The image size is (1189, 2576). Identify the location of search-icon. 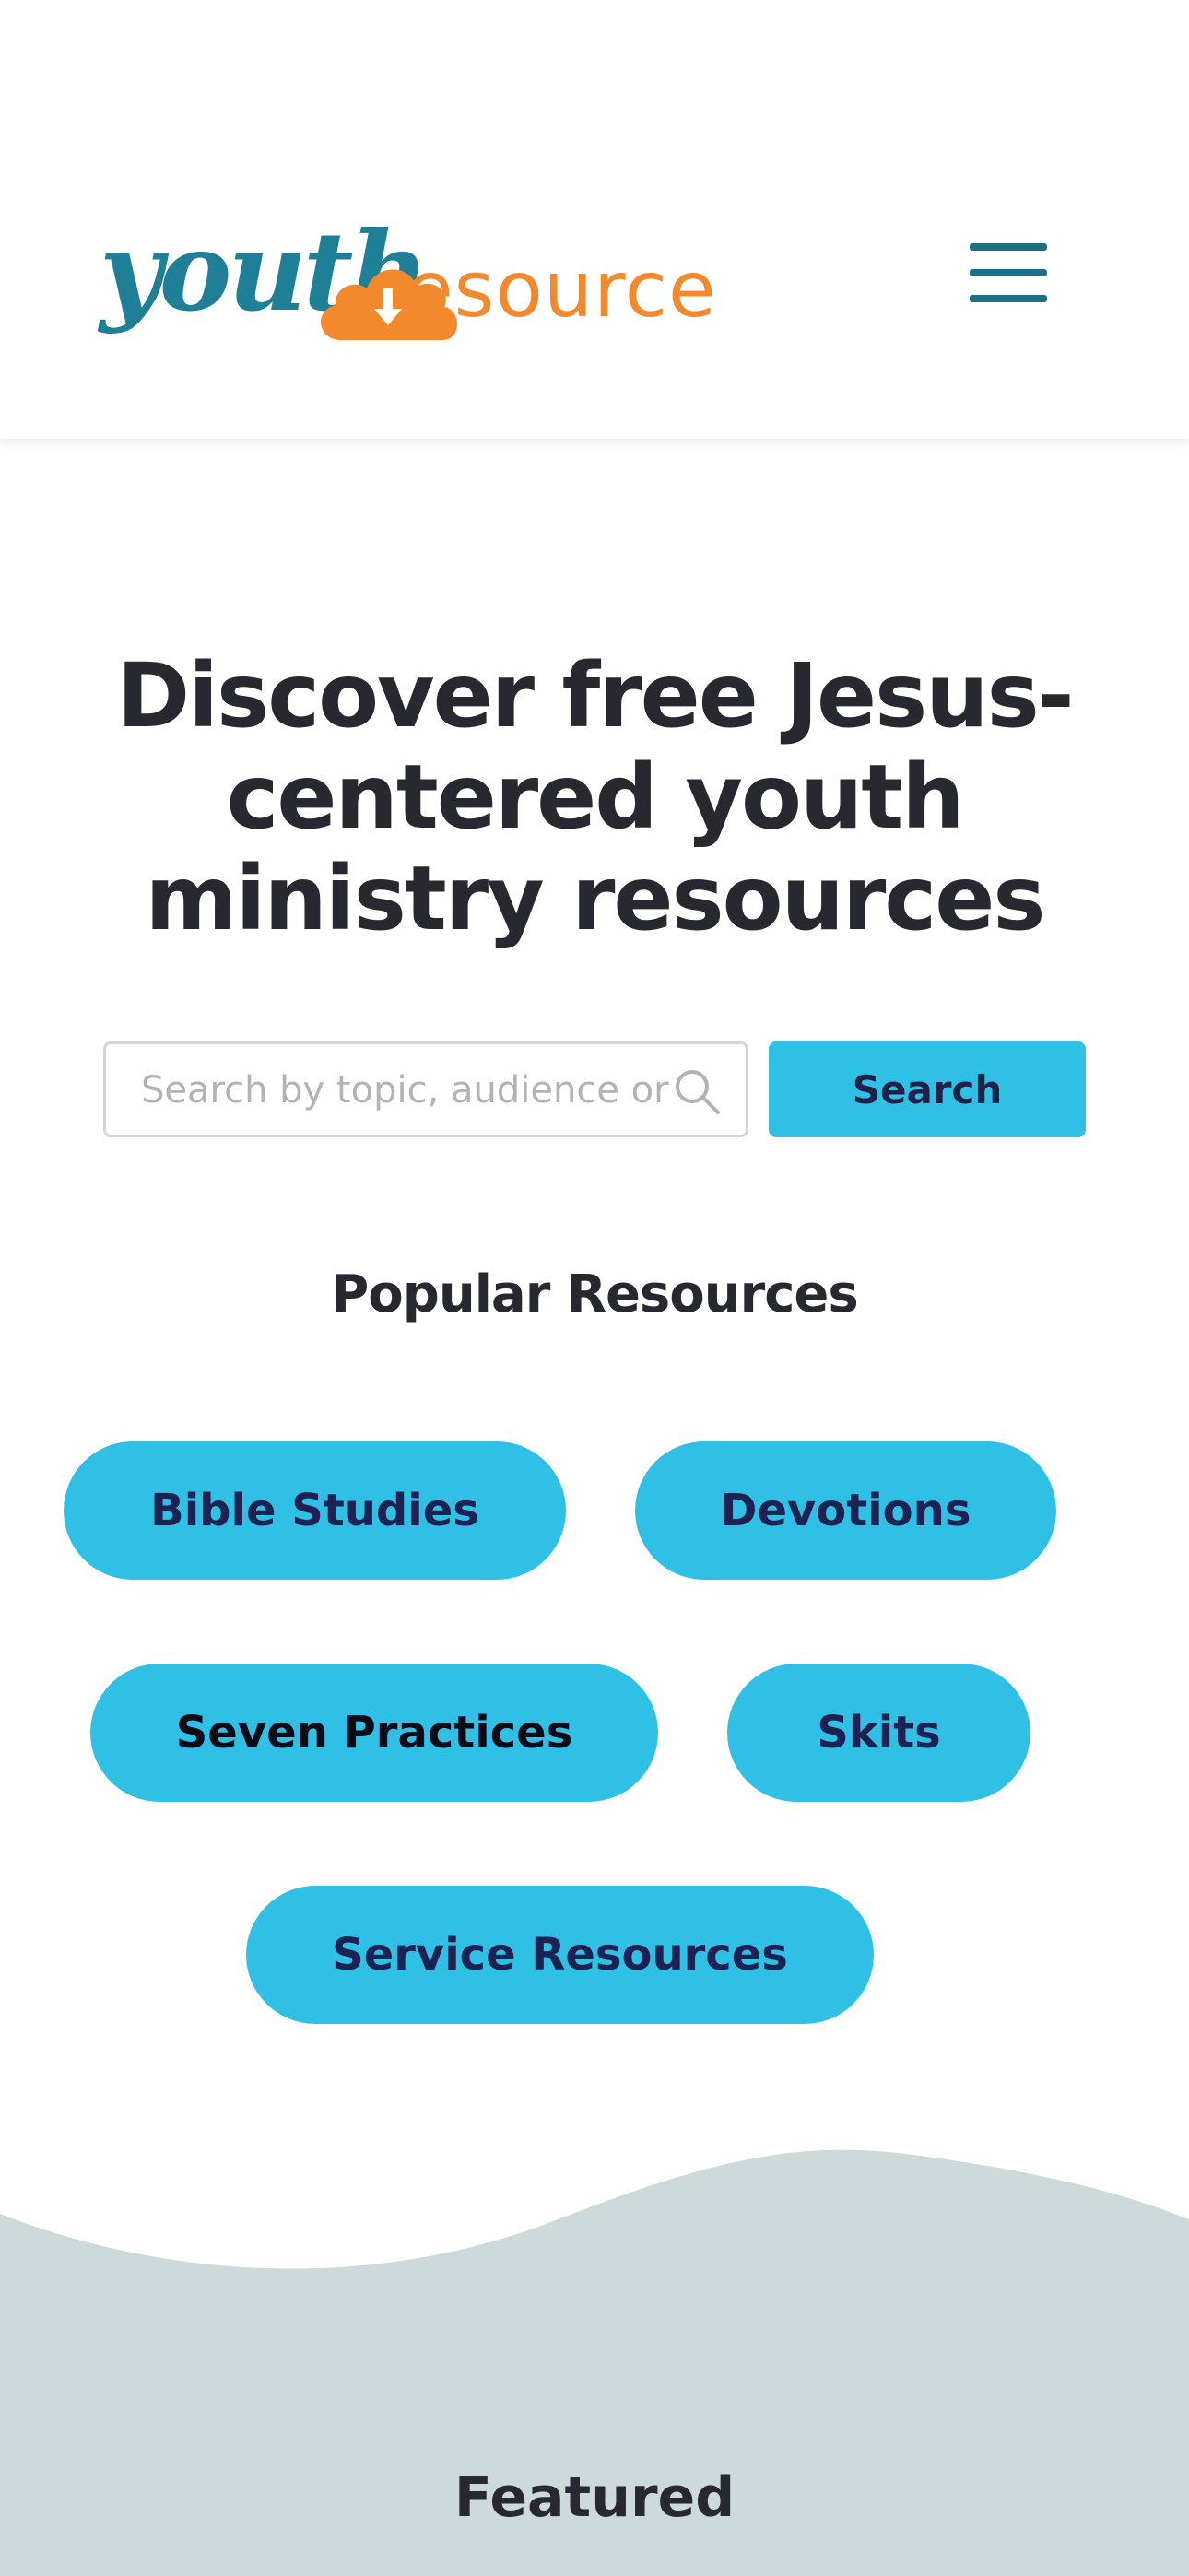
(697, 1091).